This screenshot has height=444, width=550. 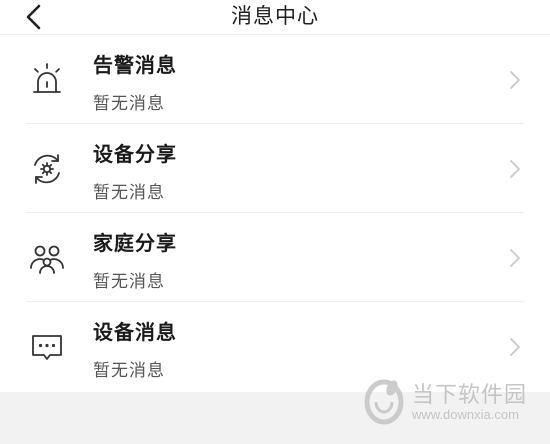 I want to click on watermark: 当下软件园 www.downxia.com, so click(x=447, y=401).